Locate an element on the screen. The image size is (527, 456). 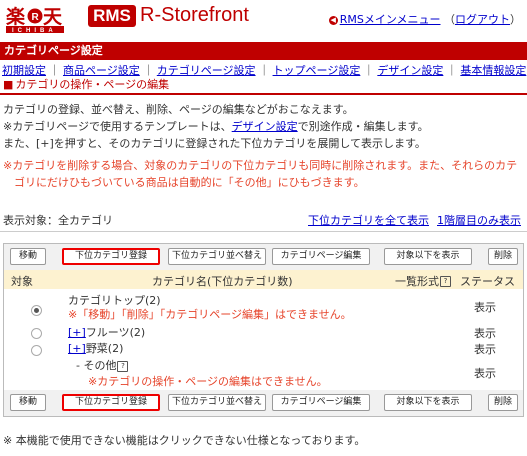
status-other: 表示 is located at coordinates (485, 373).